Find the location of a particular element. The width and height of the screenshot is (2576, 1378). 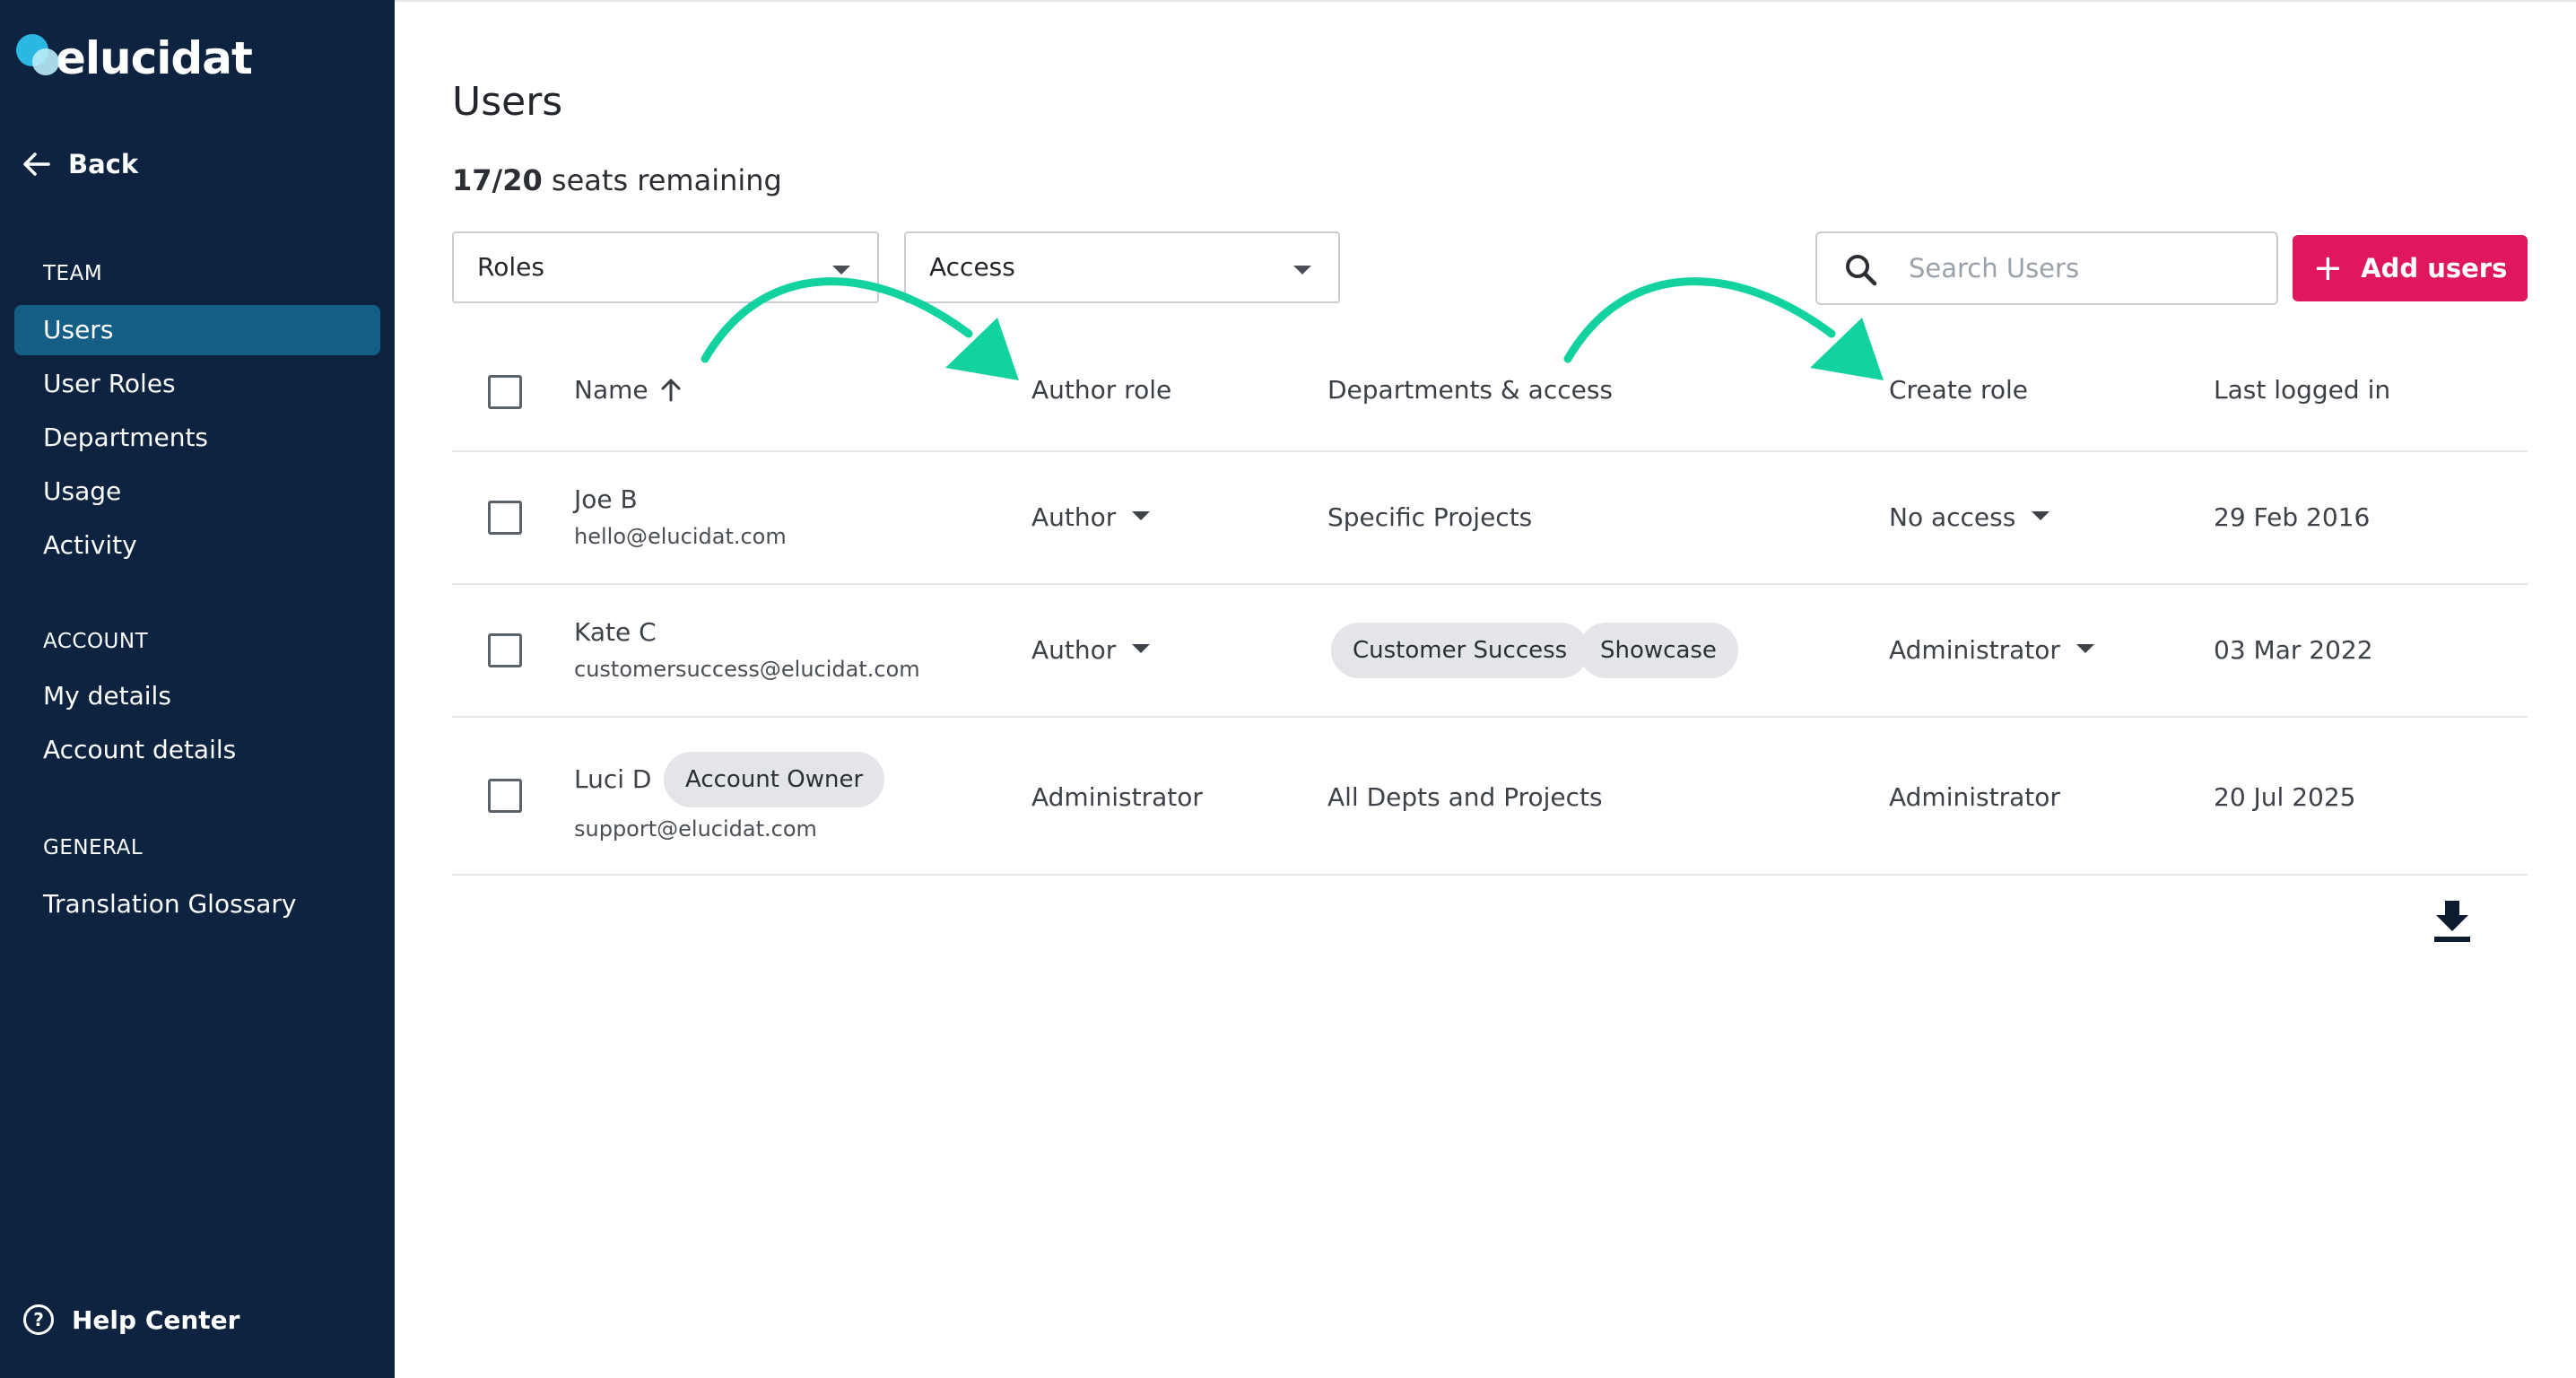

back-link: Back is located at coordinates (80, 164).